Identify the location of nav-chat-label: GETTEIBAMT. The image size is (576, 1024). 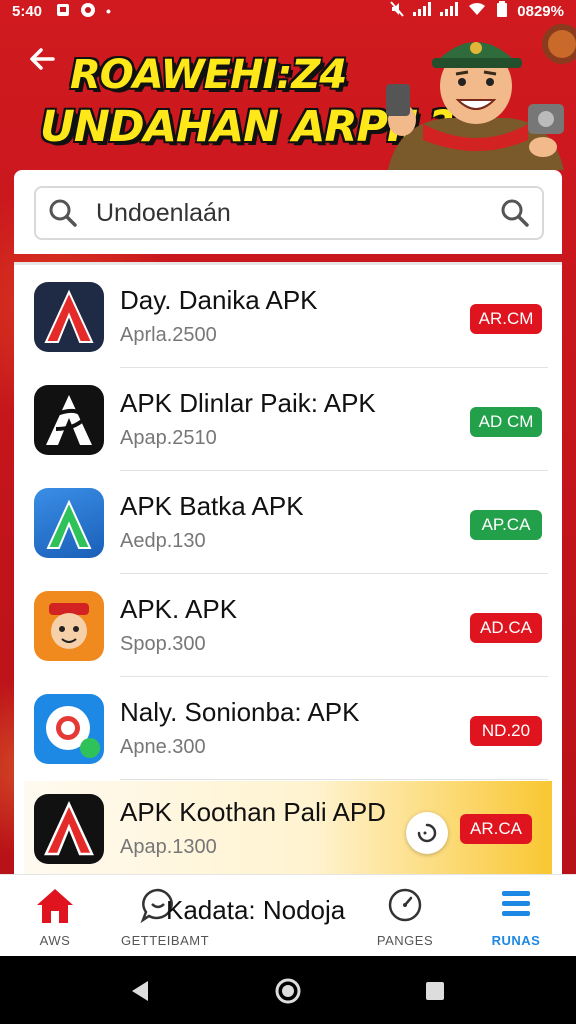
(165, 940).